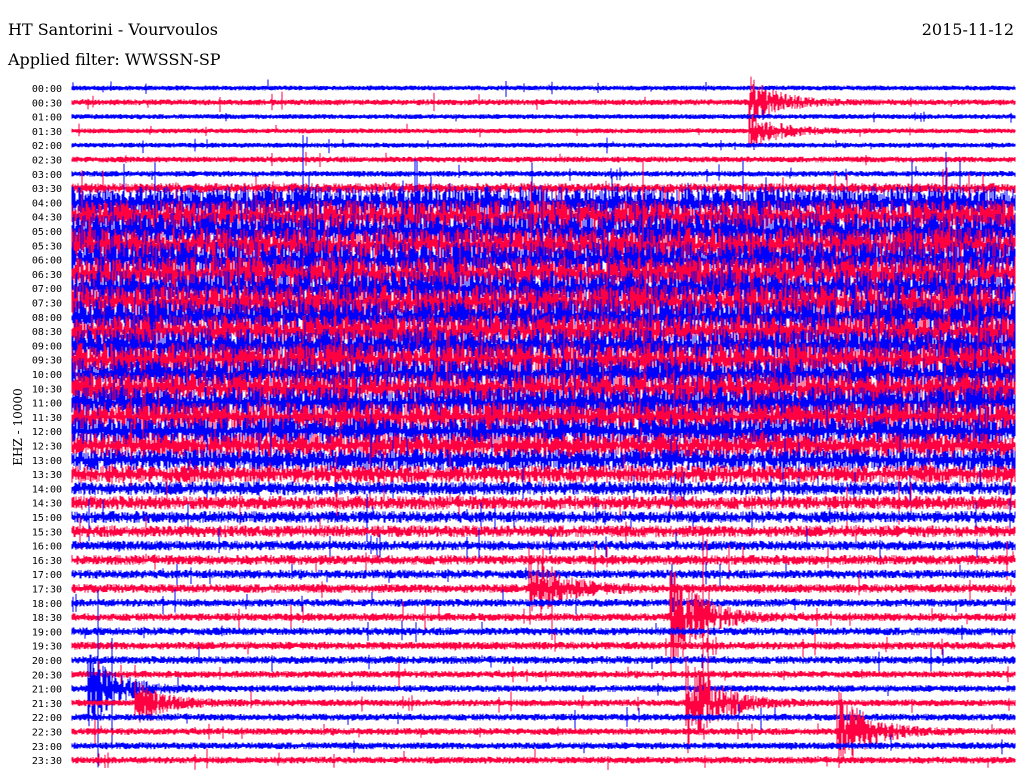 The height and width of the screenshot is (780, 1024). Describe the element at coordinates (47, 275) in the screenshot. I see `row-time-label: 06:30` at that location.